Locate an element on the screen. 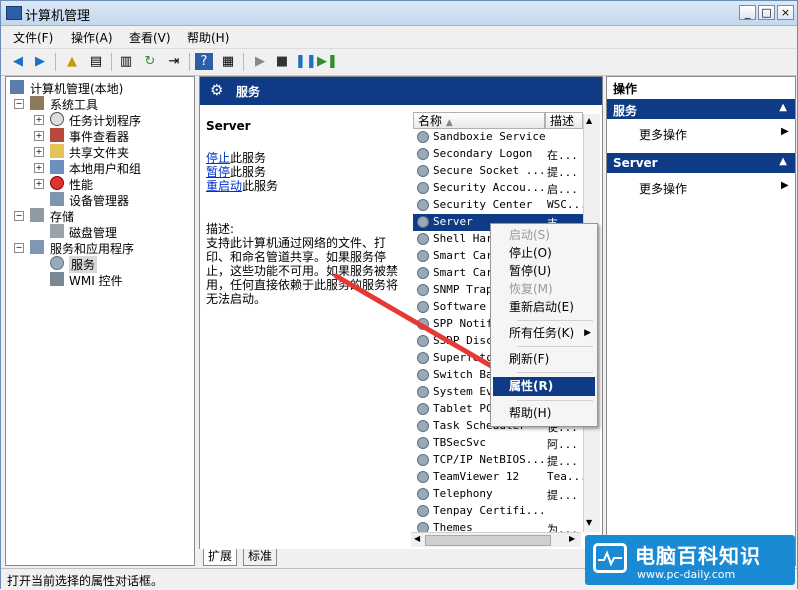 The height and width of the screenshot is (590, 798). menu-item-start: 启动(S) is located at coordinates (544, 235).